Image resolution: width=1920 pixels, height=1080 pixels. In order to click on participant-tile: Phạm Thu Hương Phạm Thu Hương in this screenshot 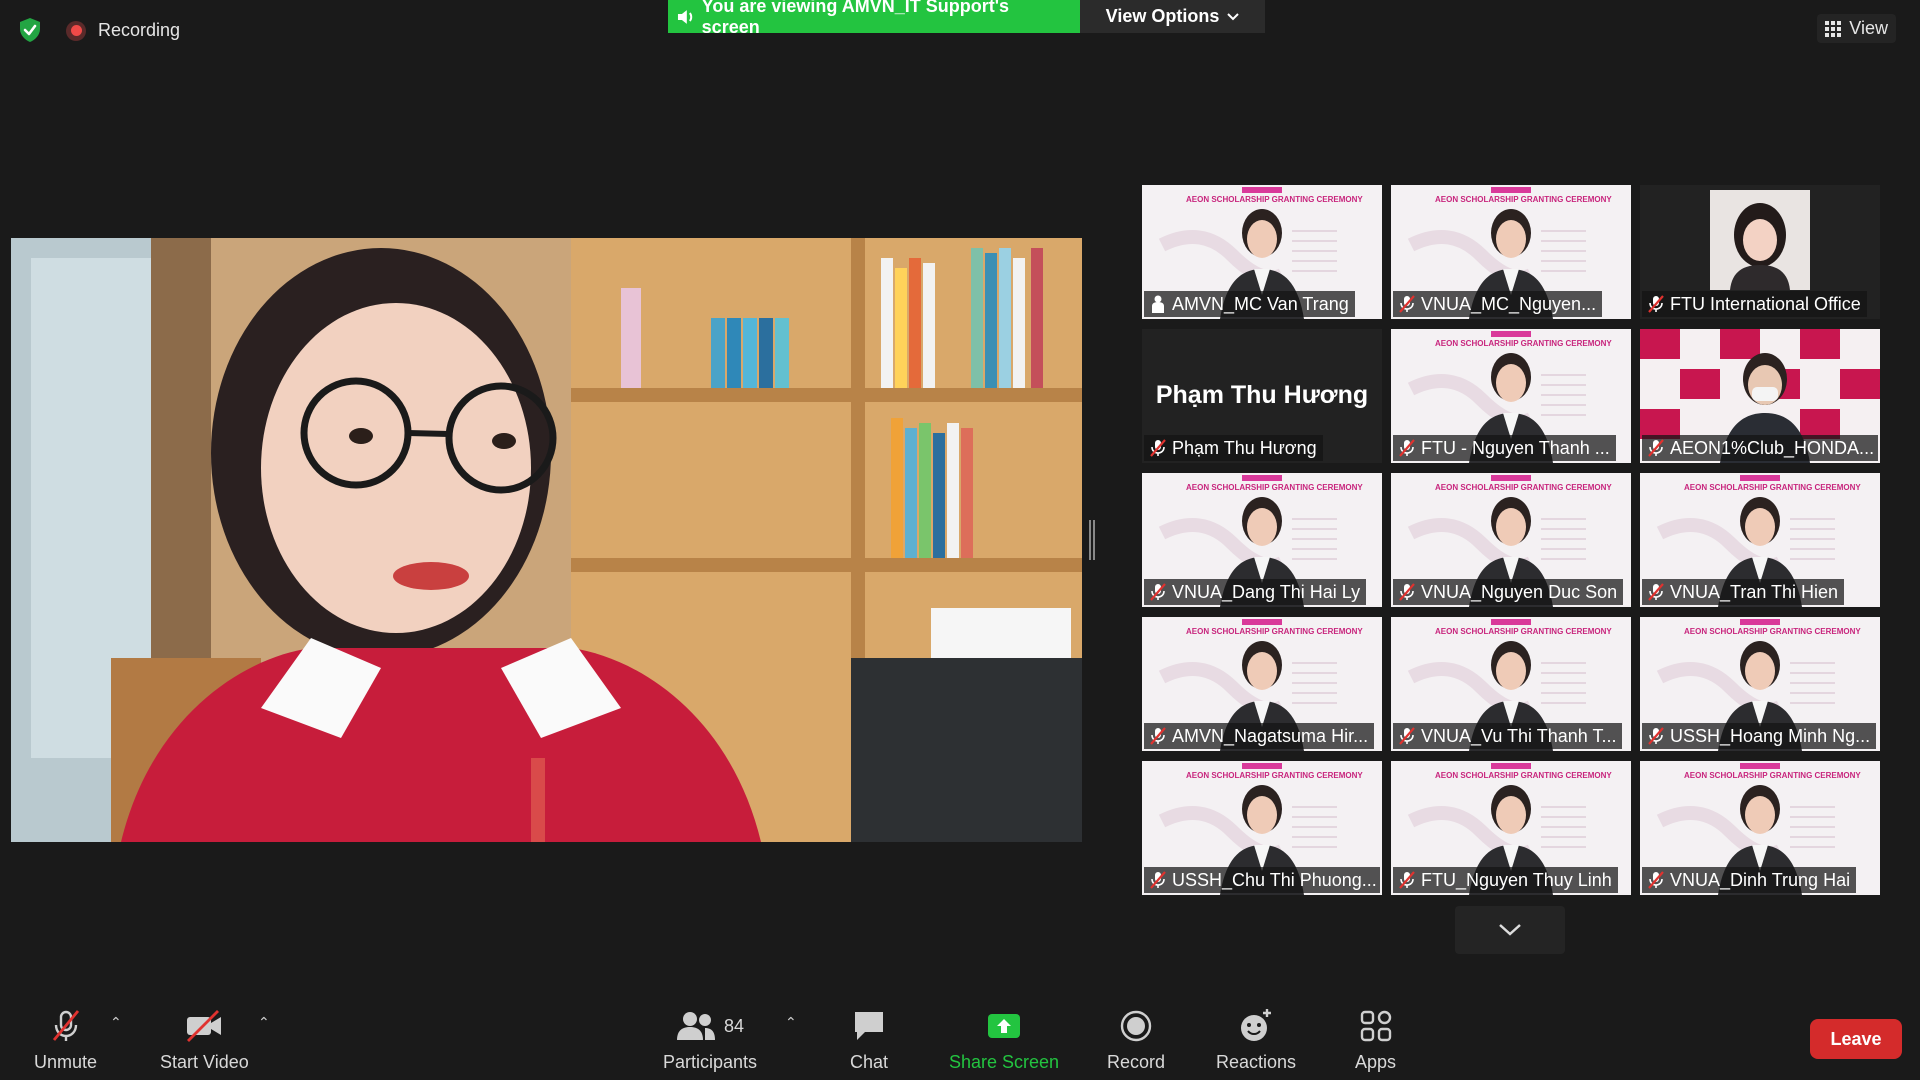, I will do `click(1262, 396)`.